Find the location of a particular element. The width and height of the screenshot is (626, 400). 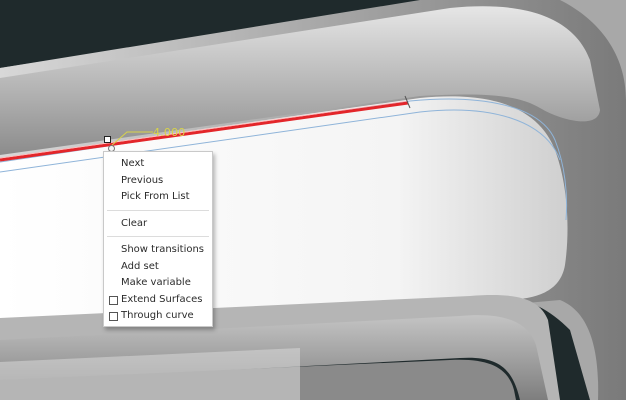

menu-item-extend-surfaces: Extend Surfaces is located at coordinates (158, 300).